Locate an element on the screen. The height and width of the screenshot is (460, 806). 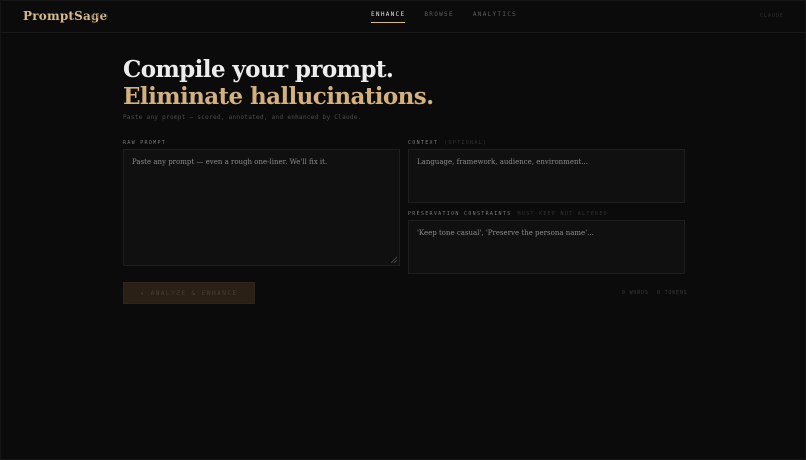
token-count: 0 TOKENS is located at coordinates (672, 293).